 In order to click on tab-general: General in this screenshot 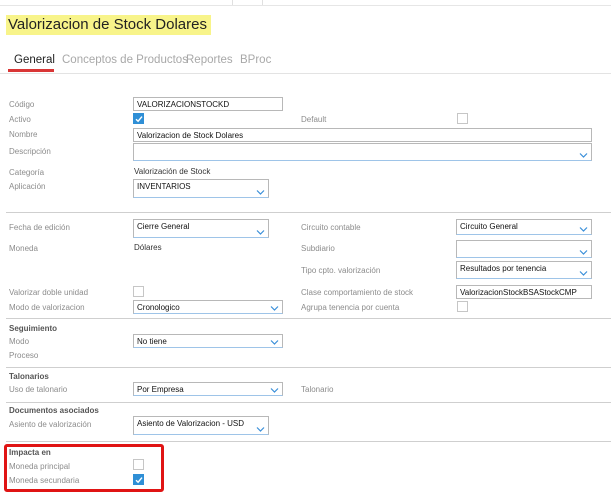, I will do `click(34, 60)`.